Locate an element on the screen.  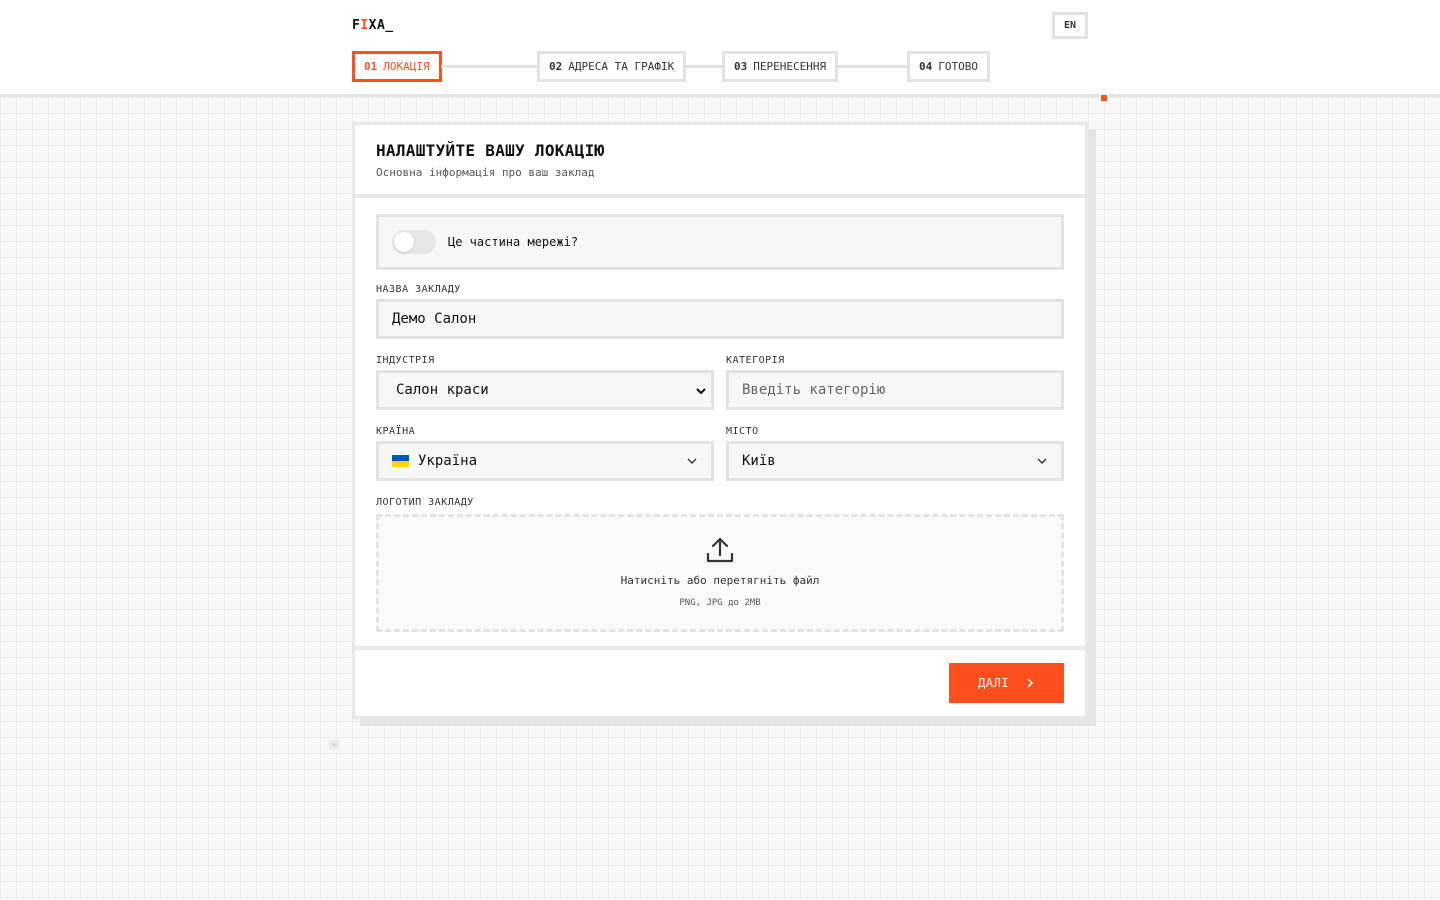
category-placeholder: Введіть категорію is located at coordinates (814, 390).